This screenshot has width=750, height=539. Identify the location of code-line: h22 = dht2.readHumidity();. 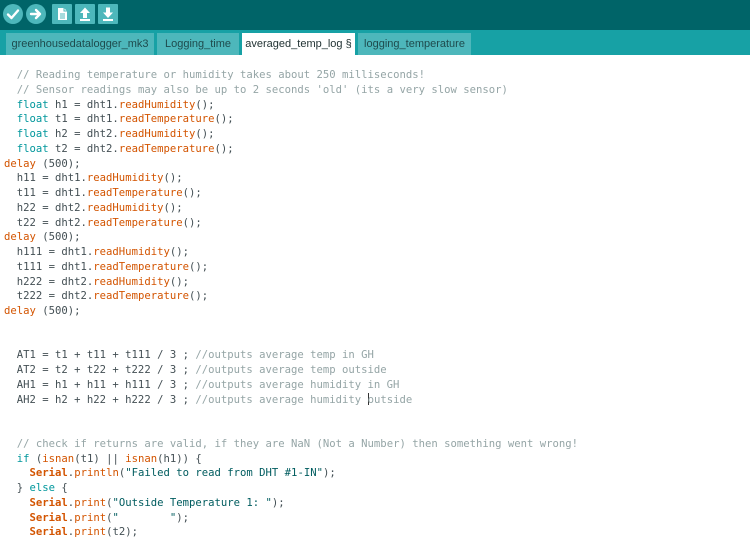
(291, 208).